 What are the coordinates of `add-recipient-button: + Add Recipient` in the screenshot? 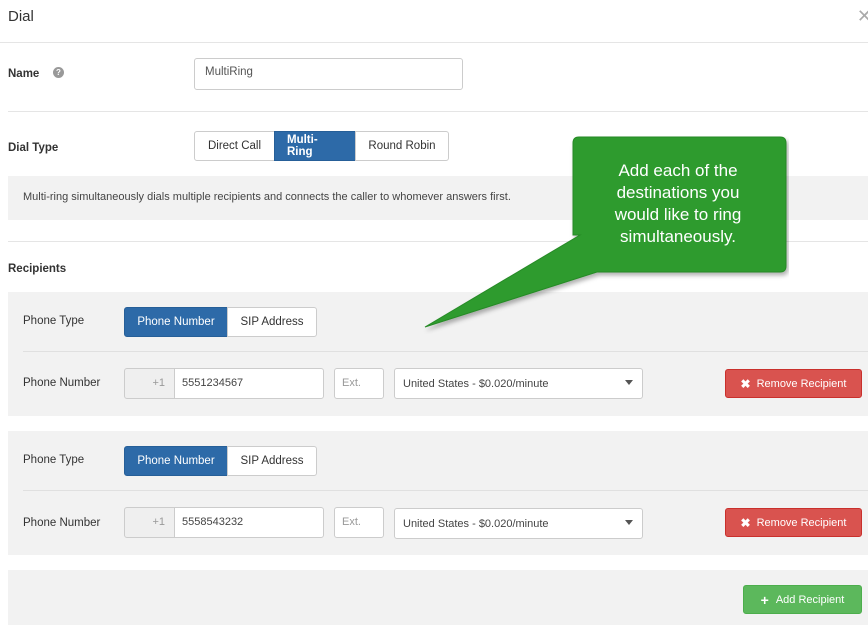 It's located at (802, 599).